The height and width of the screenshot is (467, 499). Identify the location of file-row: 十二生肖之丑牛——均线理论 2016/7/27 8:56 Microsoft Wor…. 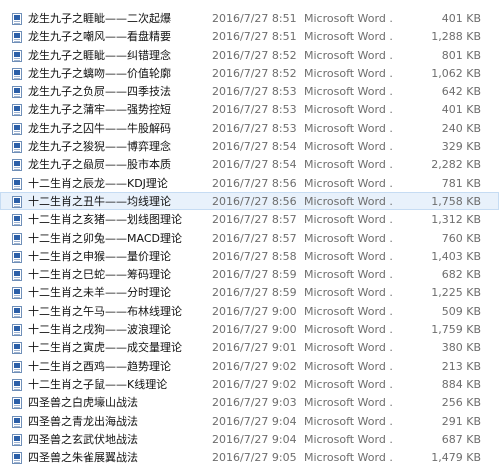
(249, 201).